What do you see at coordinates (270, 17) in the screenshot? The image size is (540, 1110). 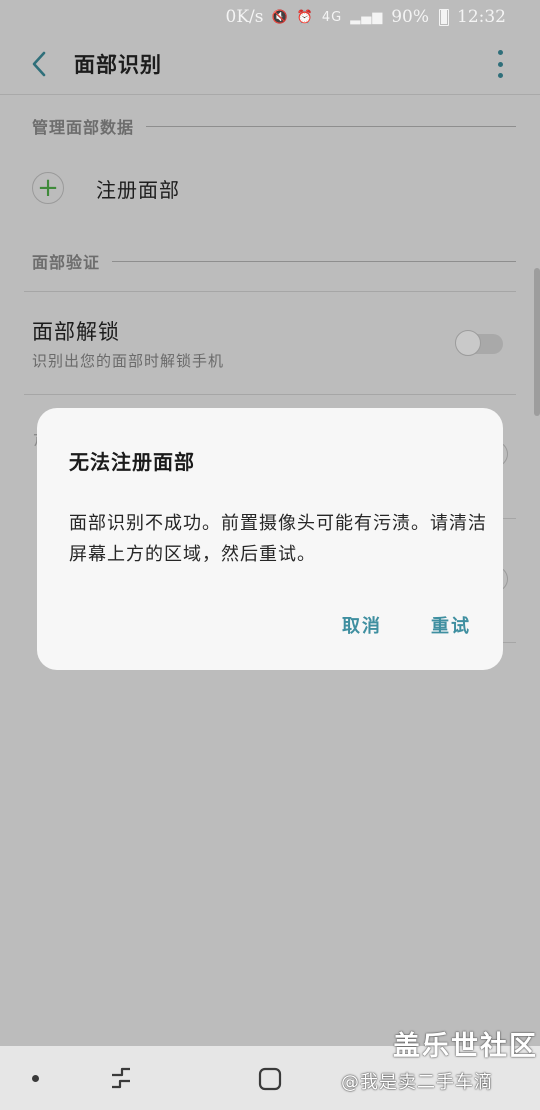 I see `status-bar: 0K/s 🔇 ⏰ 4G ▂▄▆ 90% 12:32` at bounding box center [270, 17].